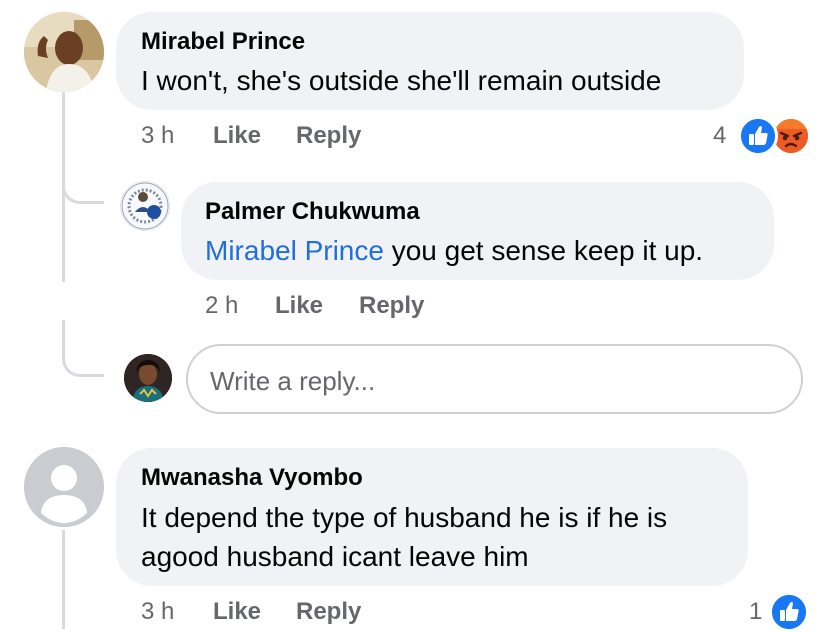  What do you see at coordinates (294, 250) in the screenshot?
I see `mention-link: Mirabel Prince` at bounding box center [294, 250].